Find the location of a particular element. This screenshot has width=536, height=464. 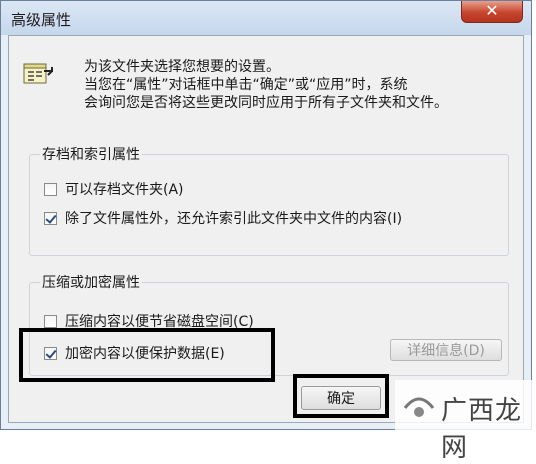

archive-checkbox is located at coordinates (50, 189).